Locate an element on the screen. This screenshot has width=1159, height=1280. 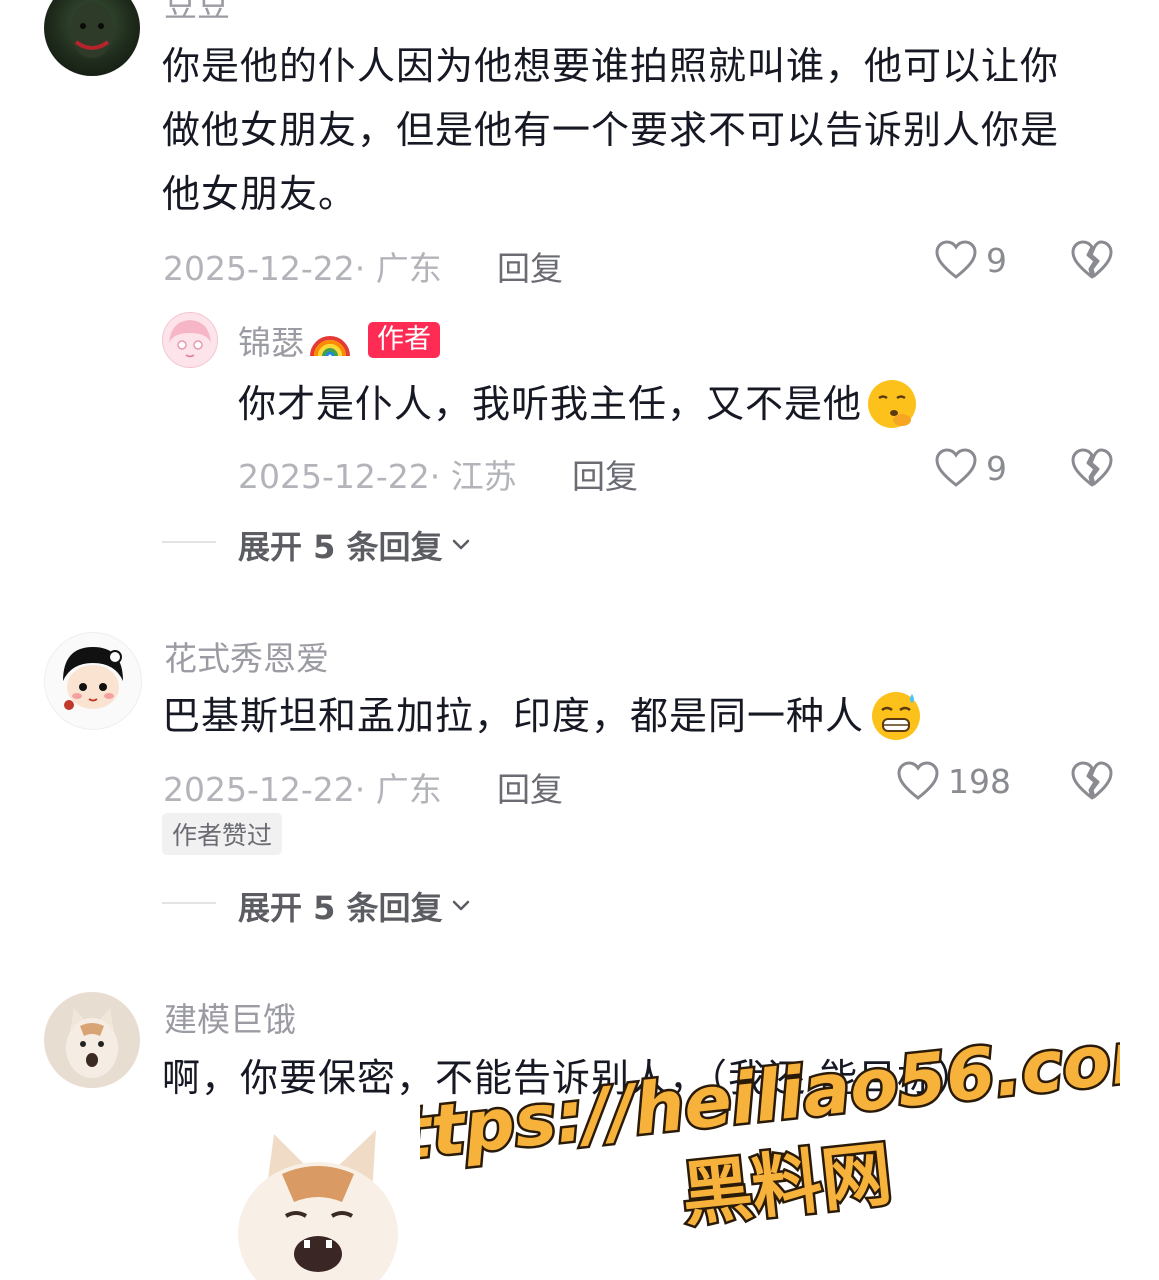
comment-text-body: 巴基斯坦和孟加拉，印度，都是同一种人 is located at coordinates (513, 716).